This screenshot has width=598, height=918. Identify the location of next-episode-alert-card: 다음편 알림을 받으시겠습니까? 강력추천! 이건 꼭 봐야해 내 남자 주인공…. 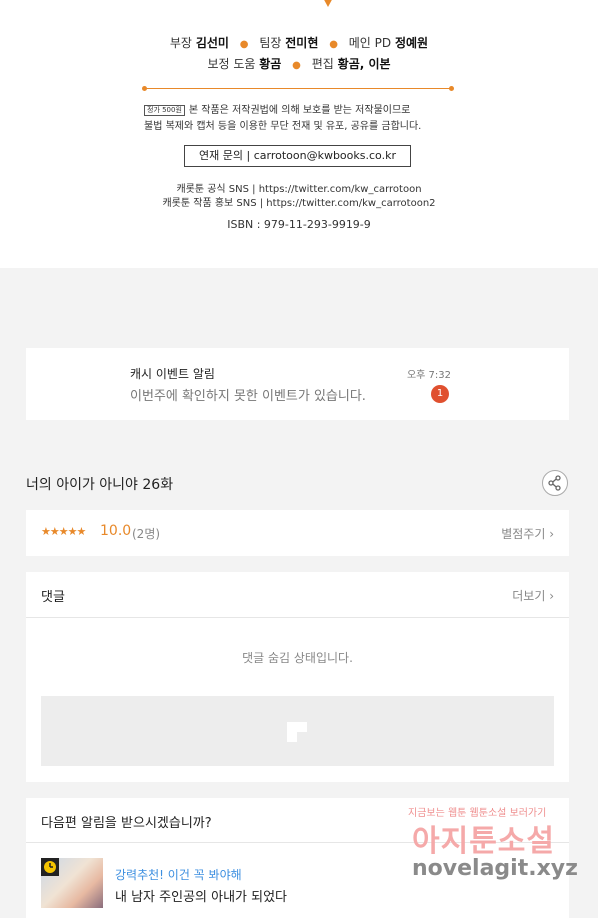
(297, 858).